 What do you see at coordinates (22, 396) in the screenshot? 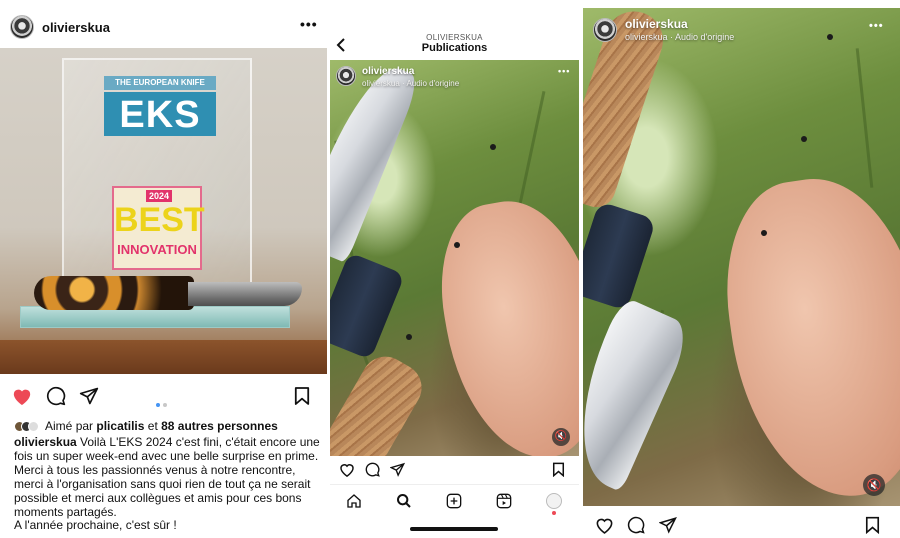
I see `heart-filled-icon` at bounding box center [22, 396].